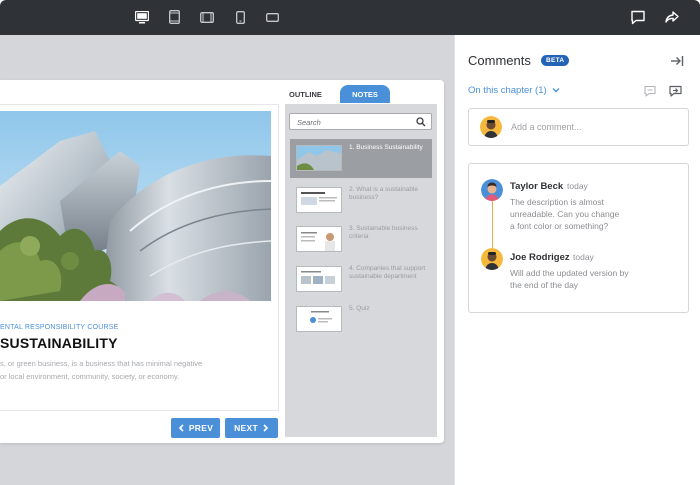  Describe the element at coordinates (181, 428) in the screenshot. I see `chevron-left-icon` at that location.